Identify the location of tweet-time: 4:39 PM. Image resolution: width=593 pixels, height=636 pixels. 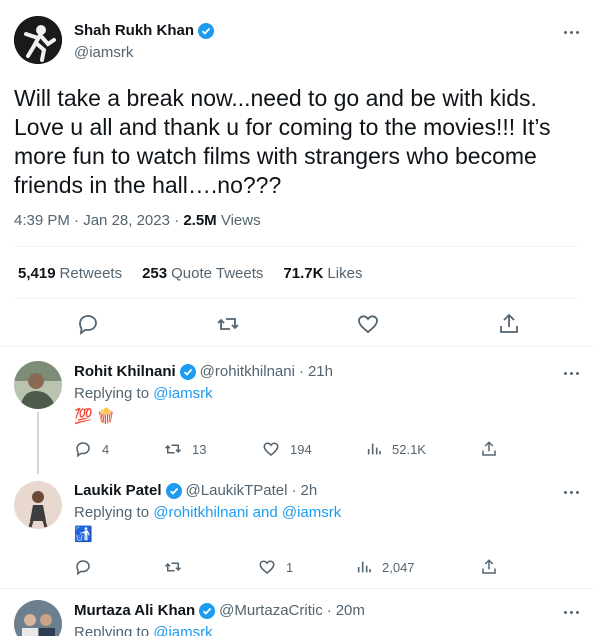
(42, 220).